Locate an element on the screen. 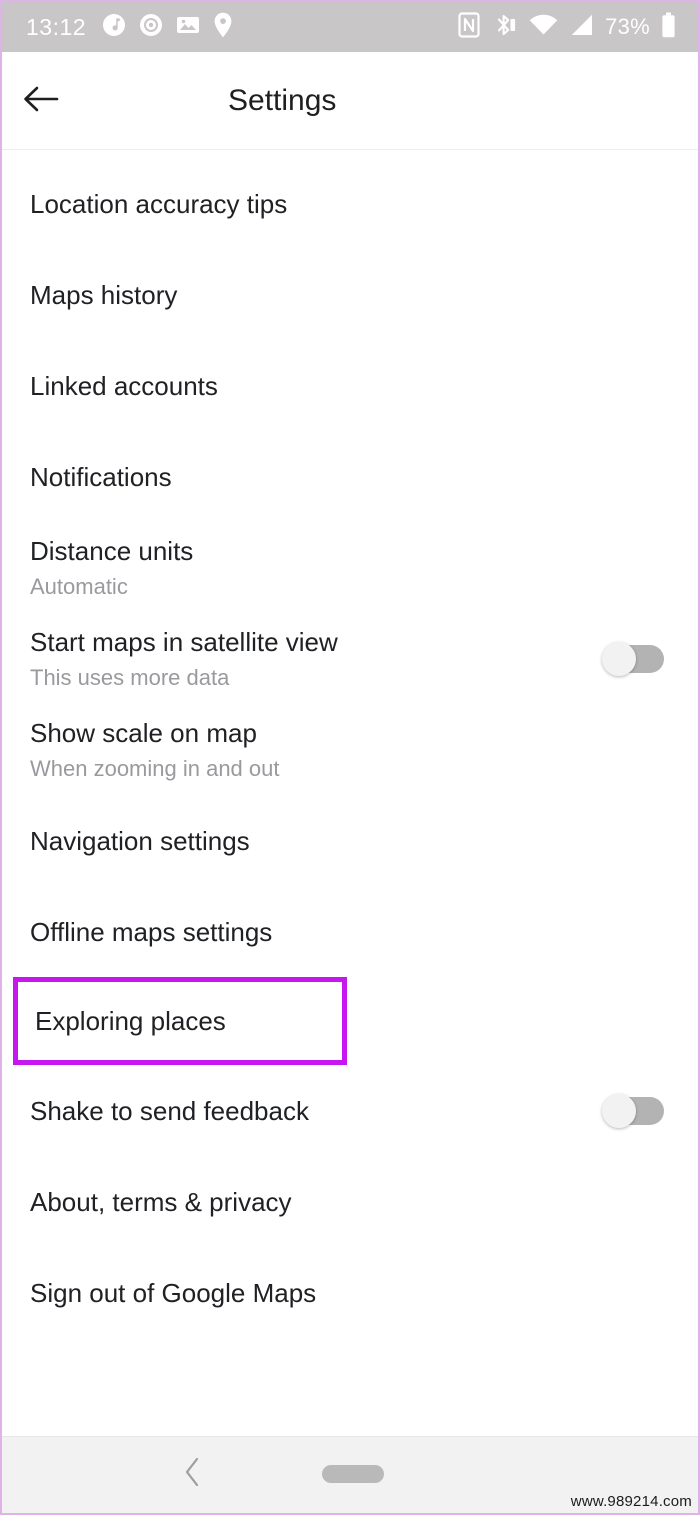  watermark: www.989214.com is located at coordinates (631, 1501).